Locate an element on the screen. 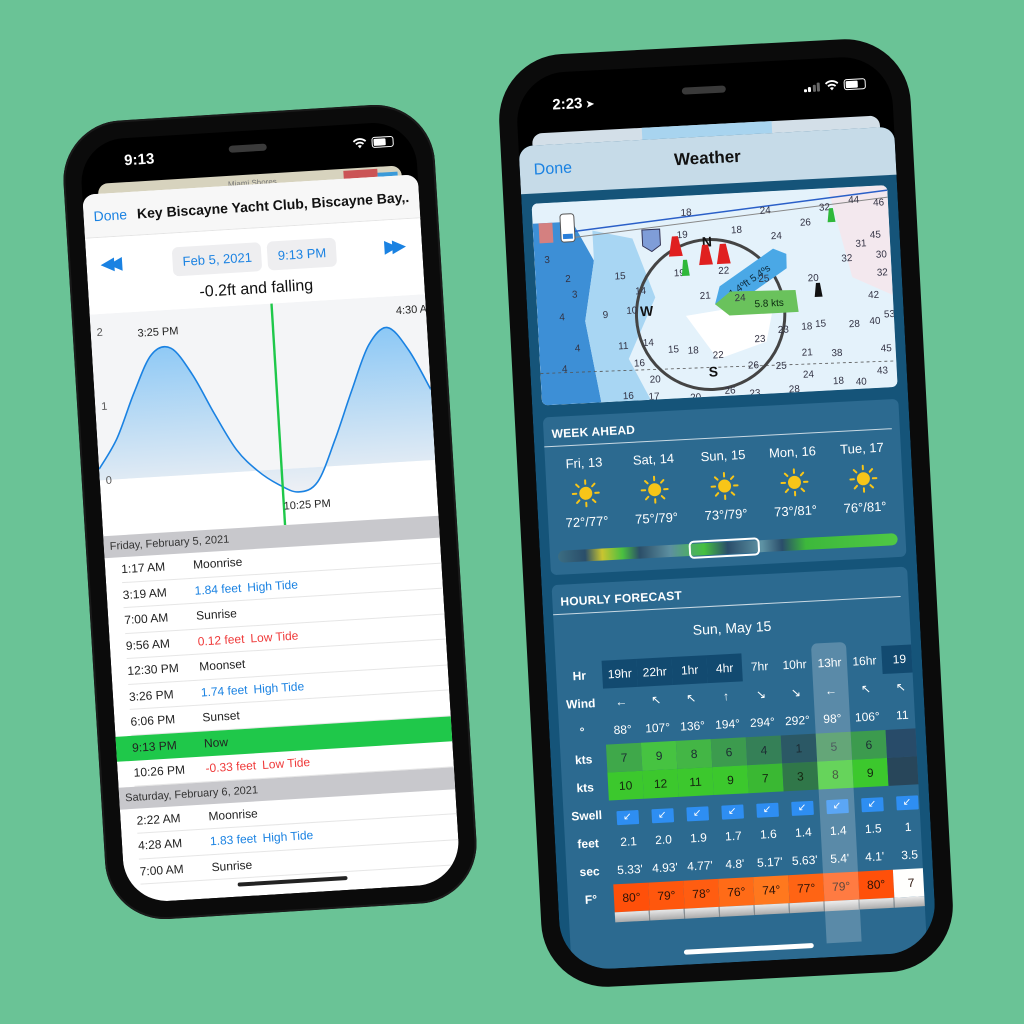 The height and width of the screenshot is (1024, 1024). forecast-cell: 88° is located at coordinates (622, 730).